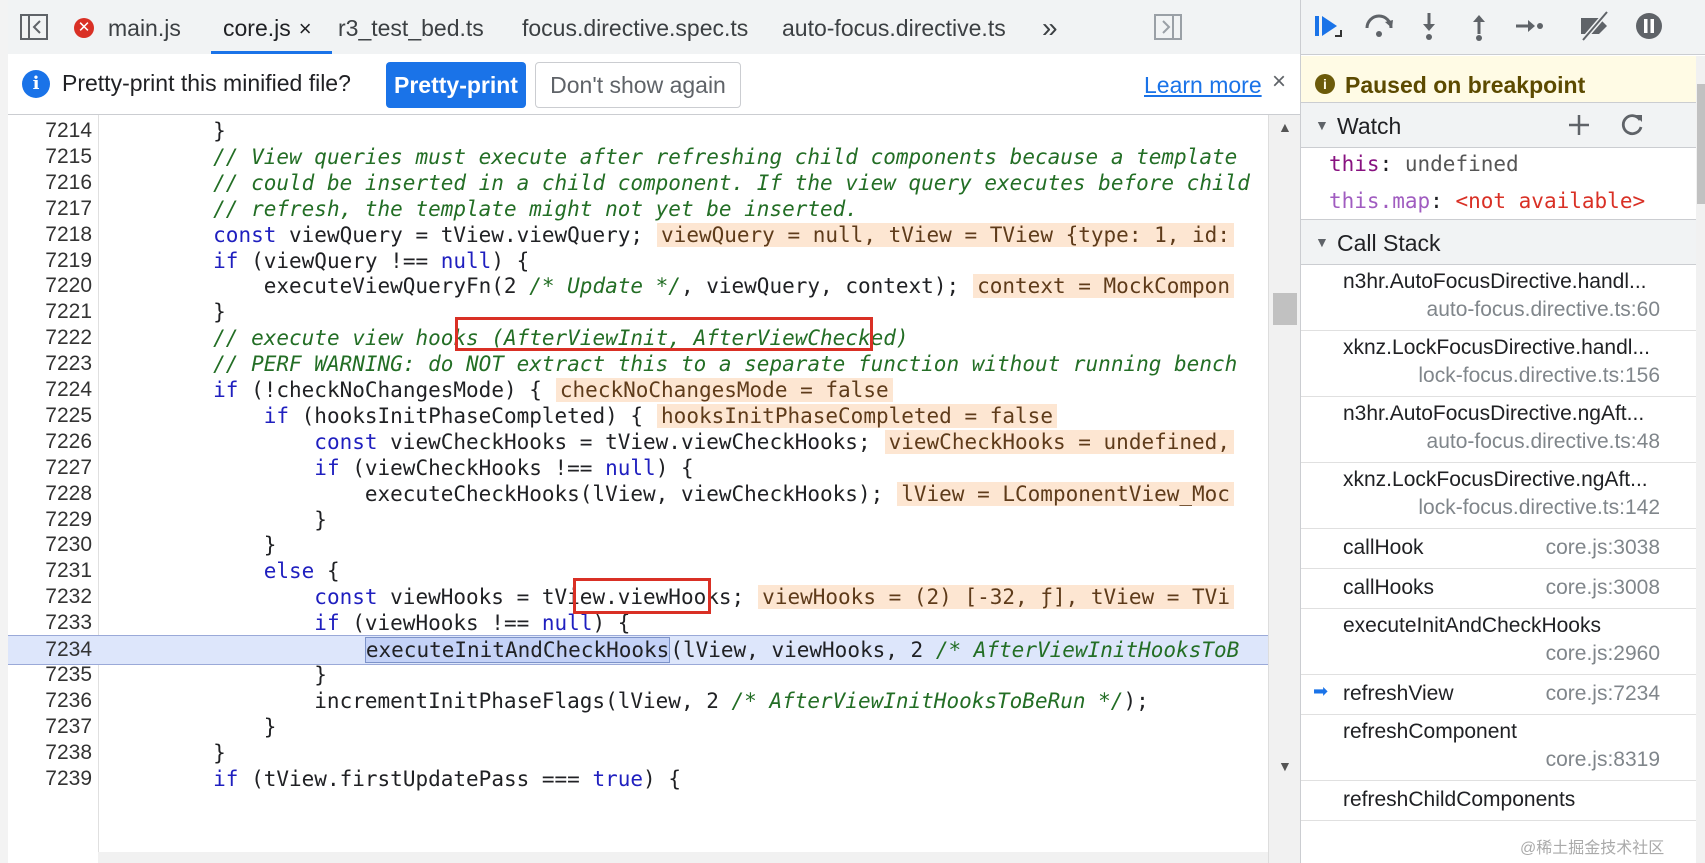 The image size is (1705, 863). I want to click on scroll-up-icon: ▲, so click(1285, 127).